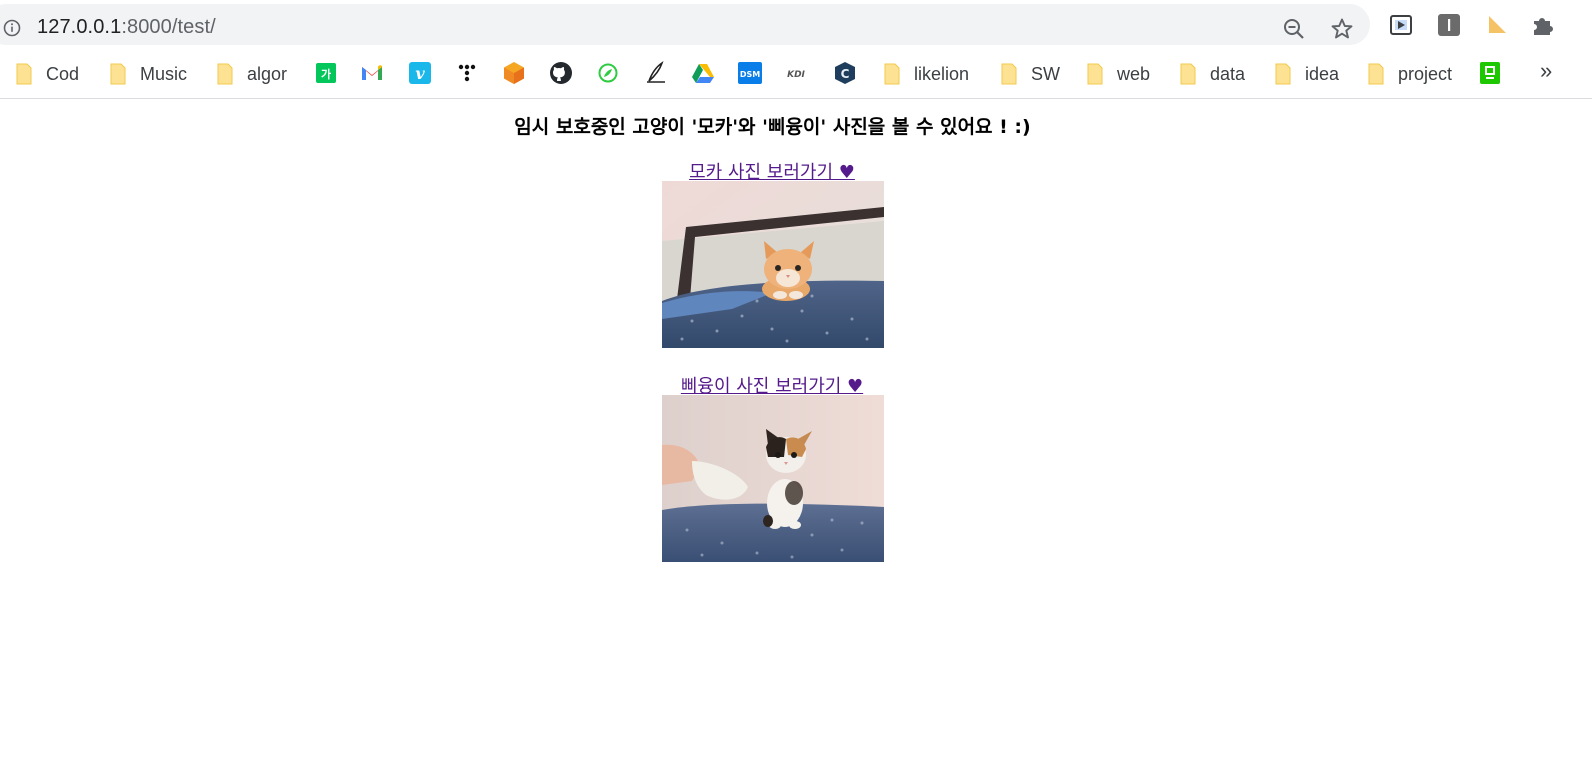 Image resolution: width=1592 pixels, height=778 pixels. I want to click on kdi-icon-text: KDI, so click(796, 75).